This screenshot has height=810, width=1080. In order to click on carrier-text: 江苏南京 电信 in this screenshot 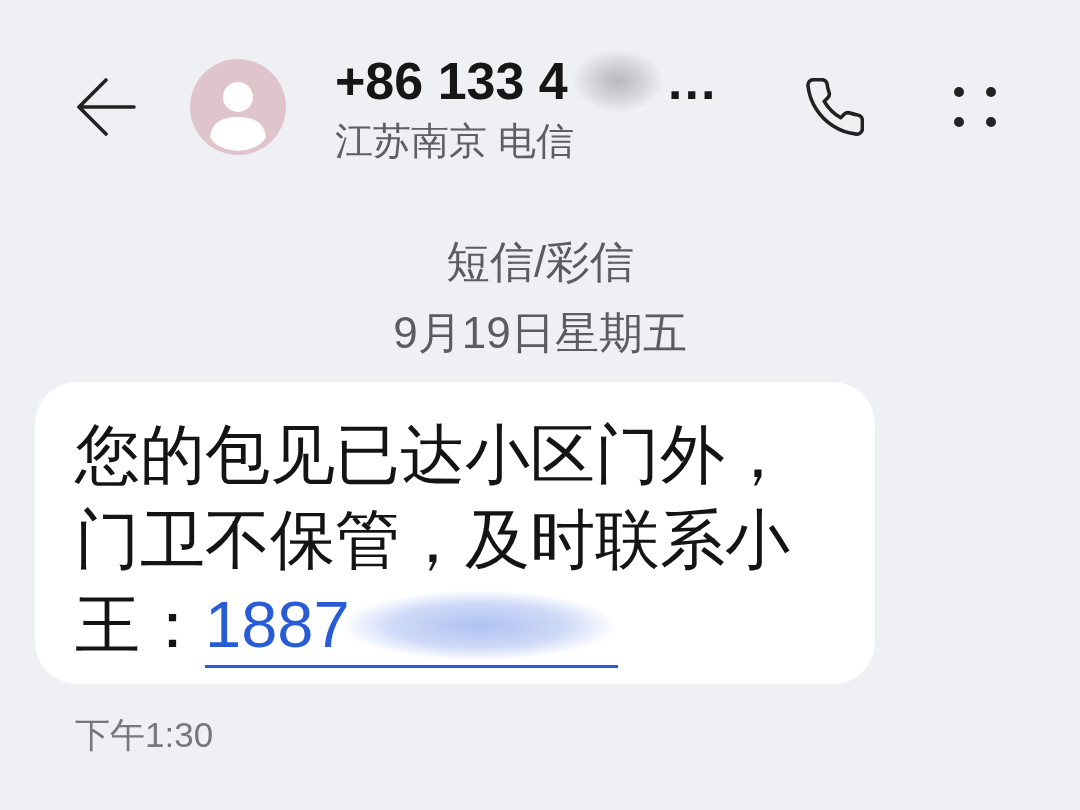, I will do `click(455, 141)`.